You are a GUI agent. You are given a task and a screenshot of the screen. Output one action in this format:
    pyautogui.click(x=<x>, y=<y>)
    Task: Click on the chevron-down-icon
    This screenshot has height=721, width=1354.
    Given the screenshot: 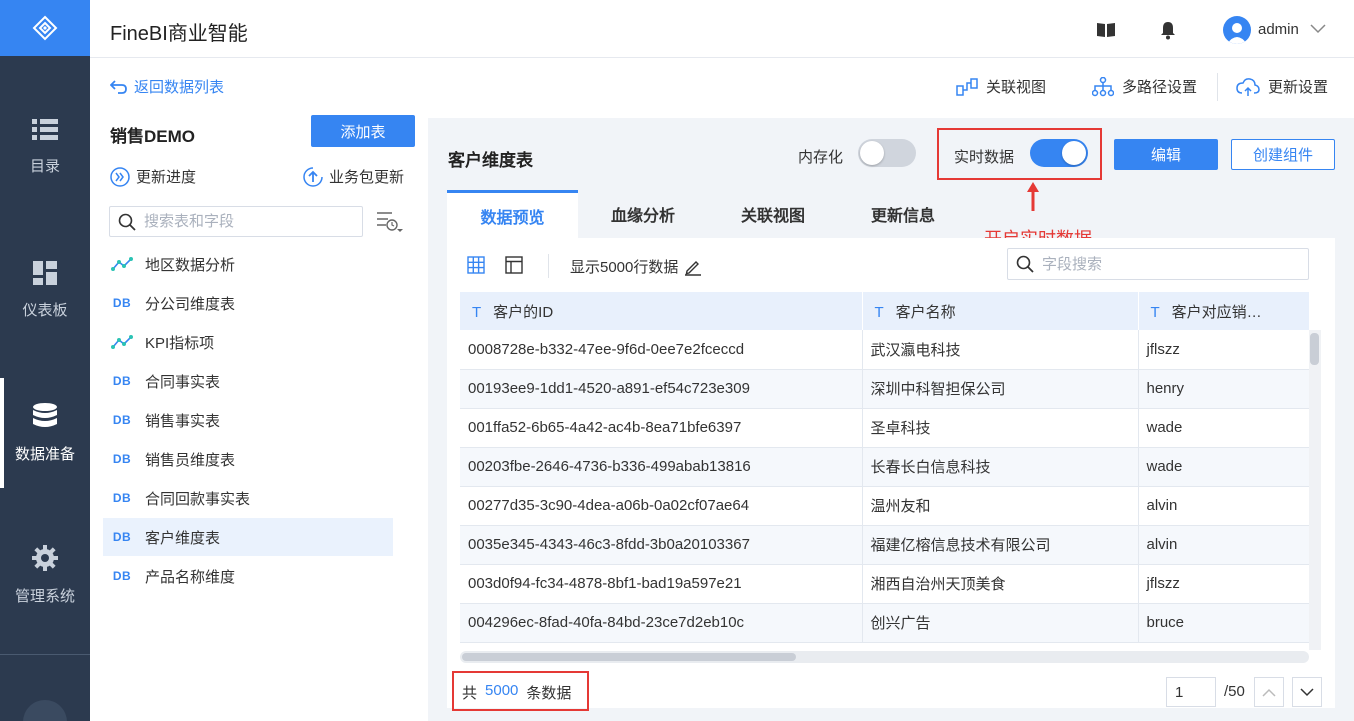 What is the action you would take?
    pyautogui.click(x=1318, y=29)
    